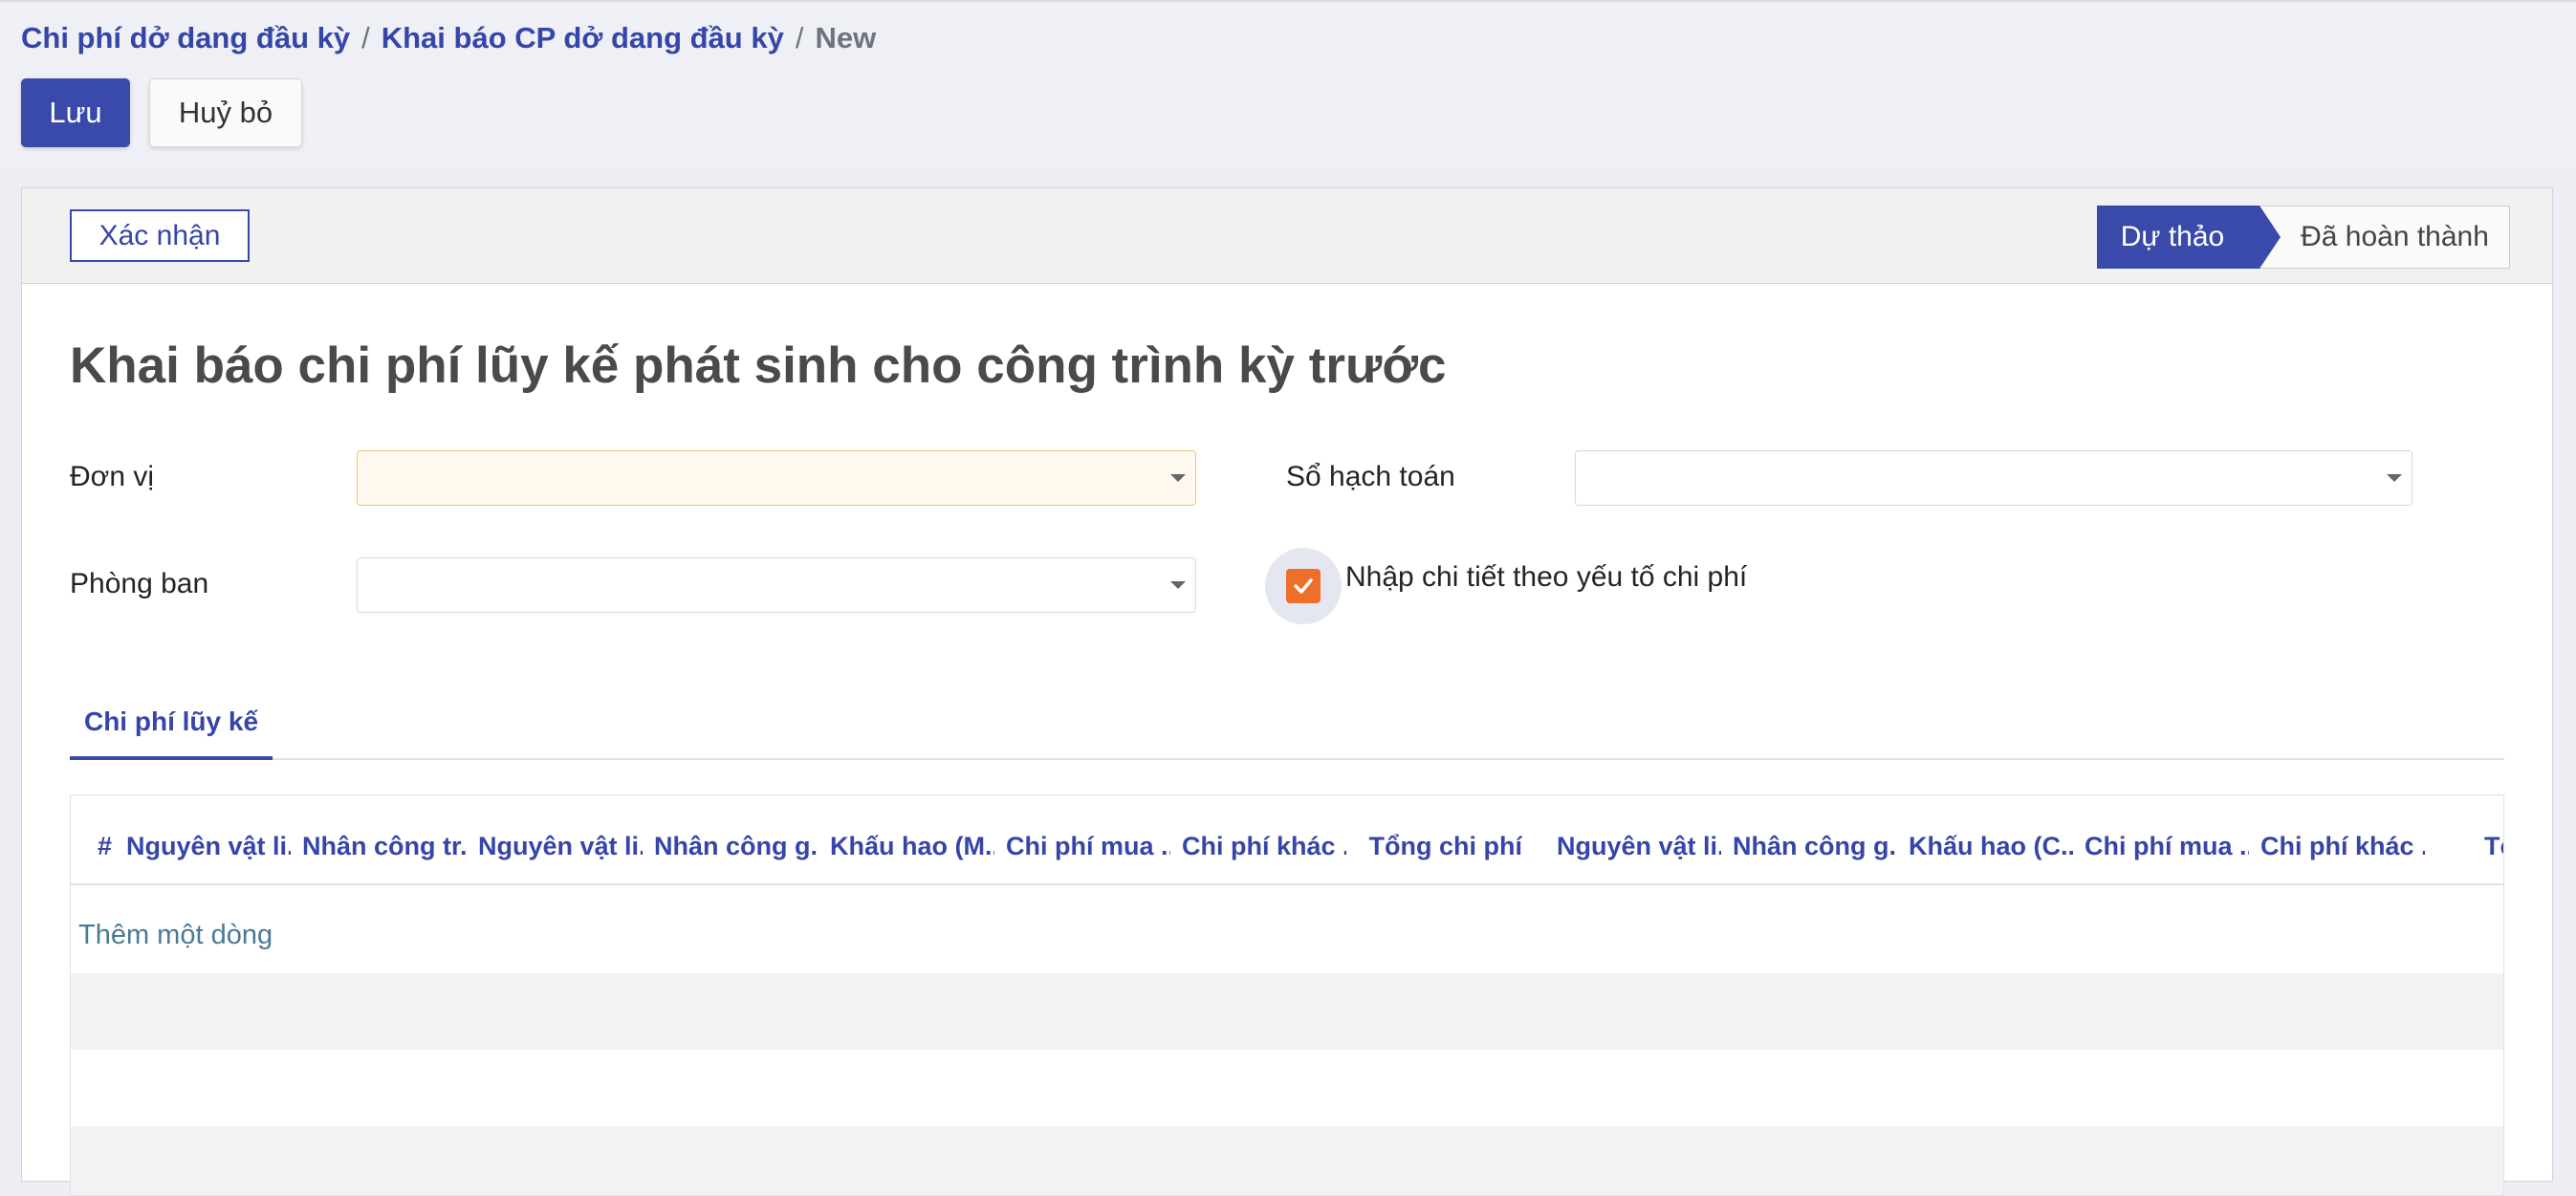  What do you see at coordinates (2384, 237) in the screenshot?
I see `stage-done: Đã hoàn thành` at bounding box center [2384, 237].